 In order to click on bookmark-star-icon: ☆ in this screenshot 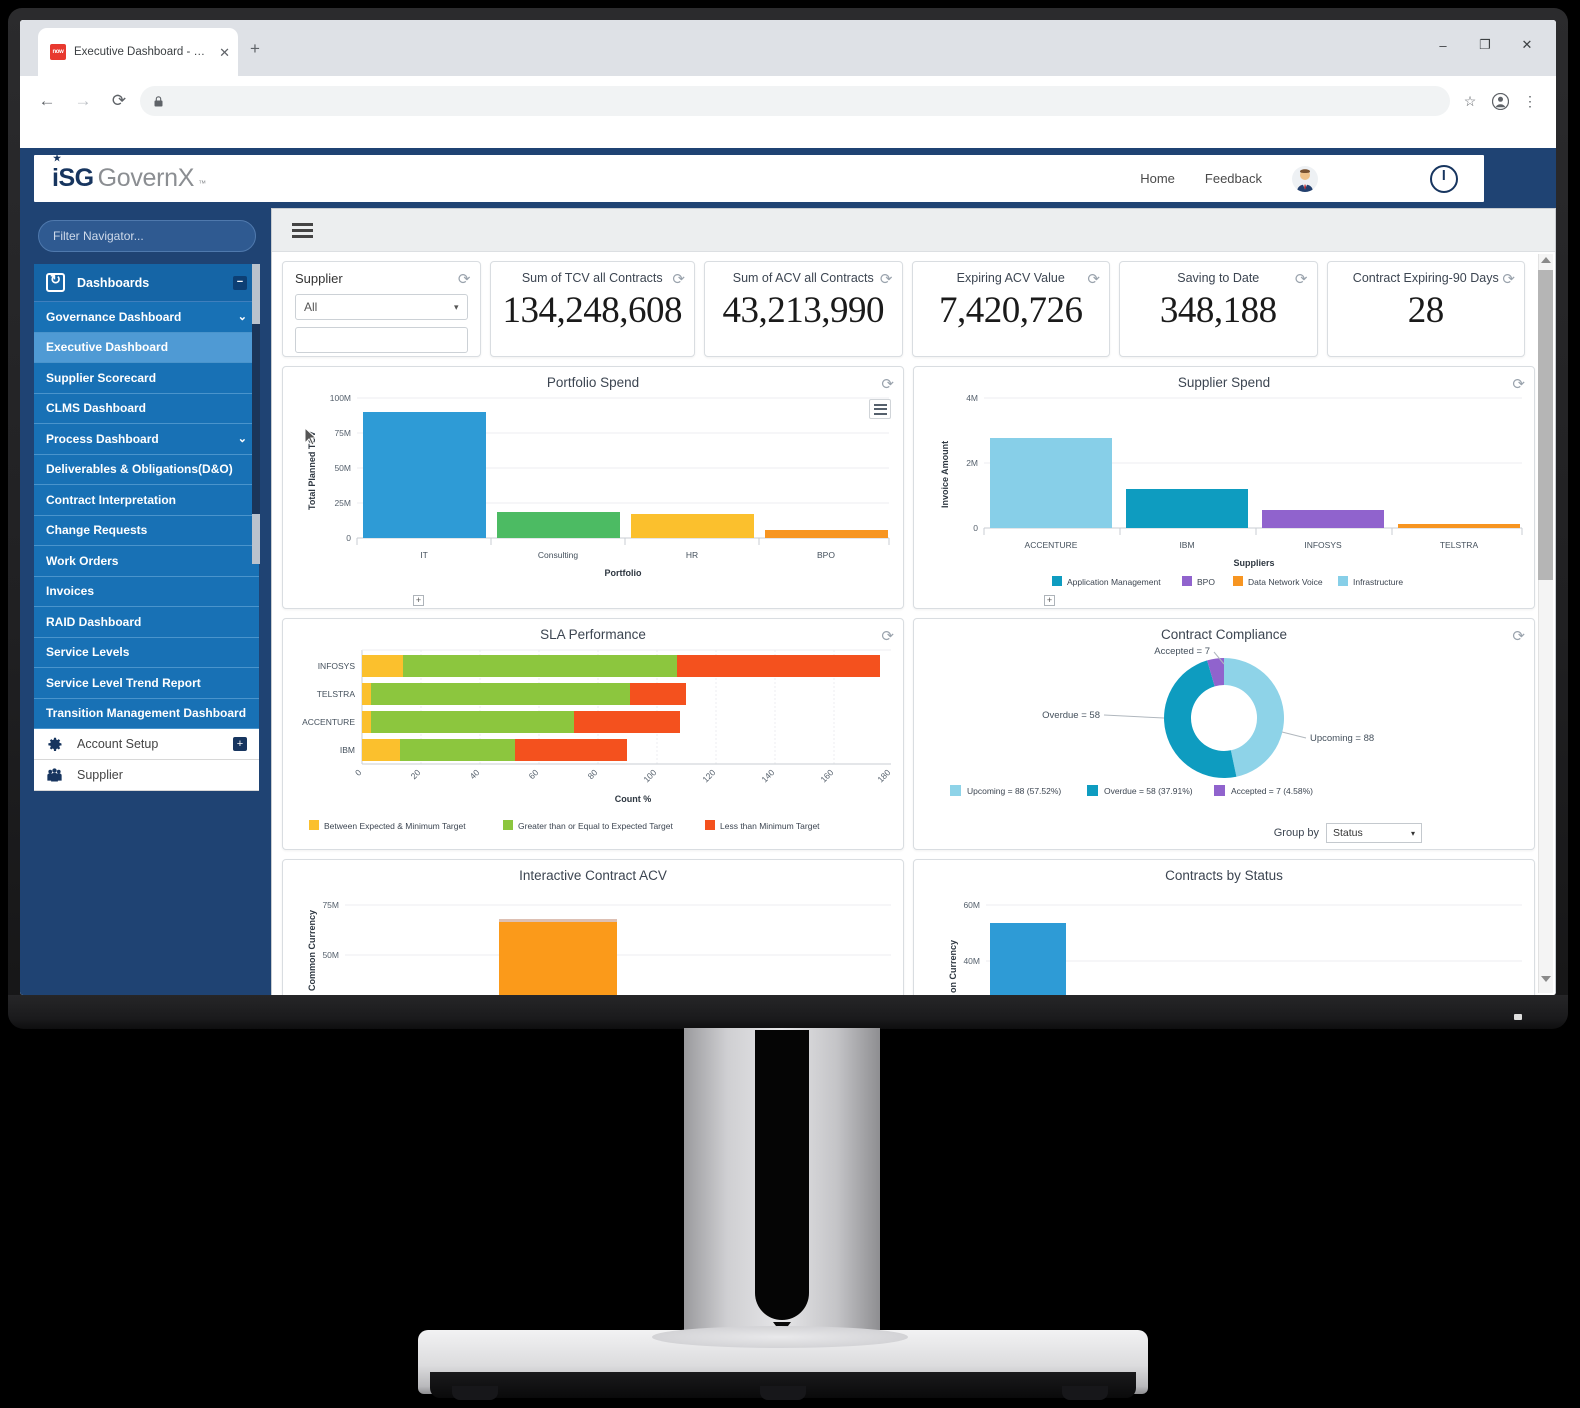, I will do `click(1470, 101)`.